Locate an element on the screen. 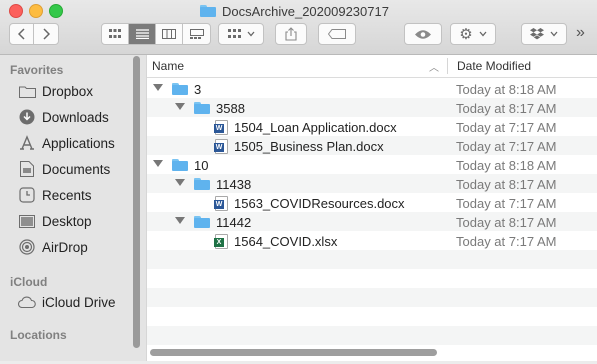 The width and height of the screenshot is (597, 364). share-button is located at coordinates (291, 34).